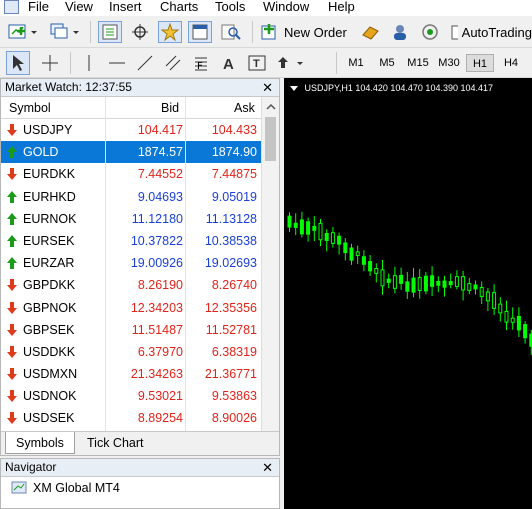  I want to click on cursor-arrow-icon, so click(18, 63).